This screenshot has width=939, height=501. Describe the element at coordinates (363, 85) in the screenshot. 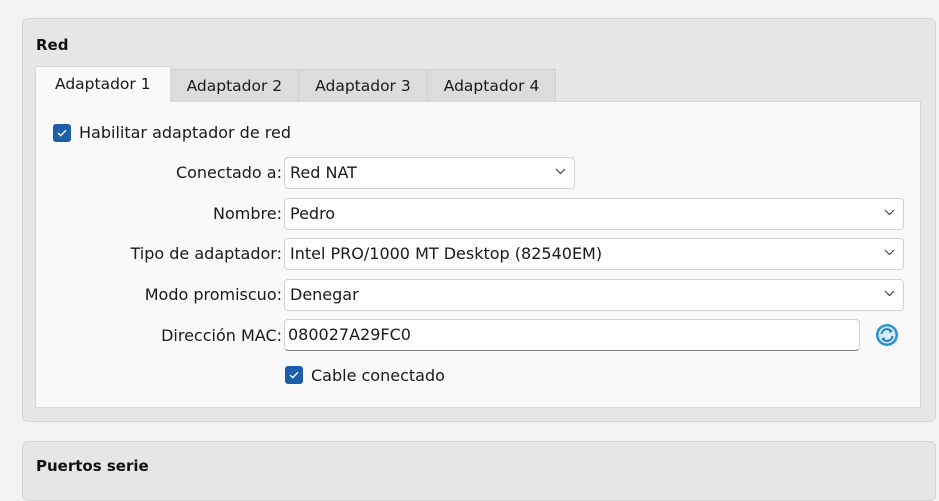

I see `tab-adapter-3: Adaptador 3` at that location.